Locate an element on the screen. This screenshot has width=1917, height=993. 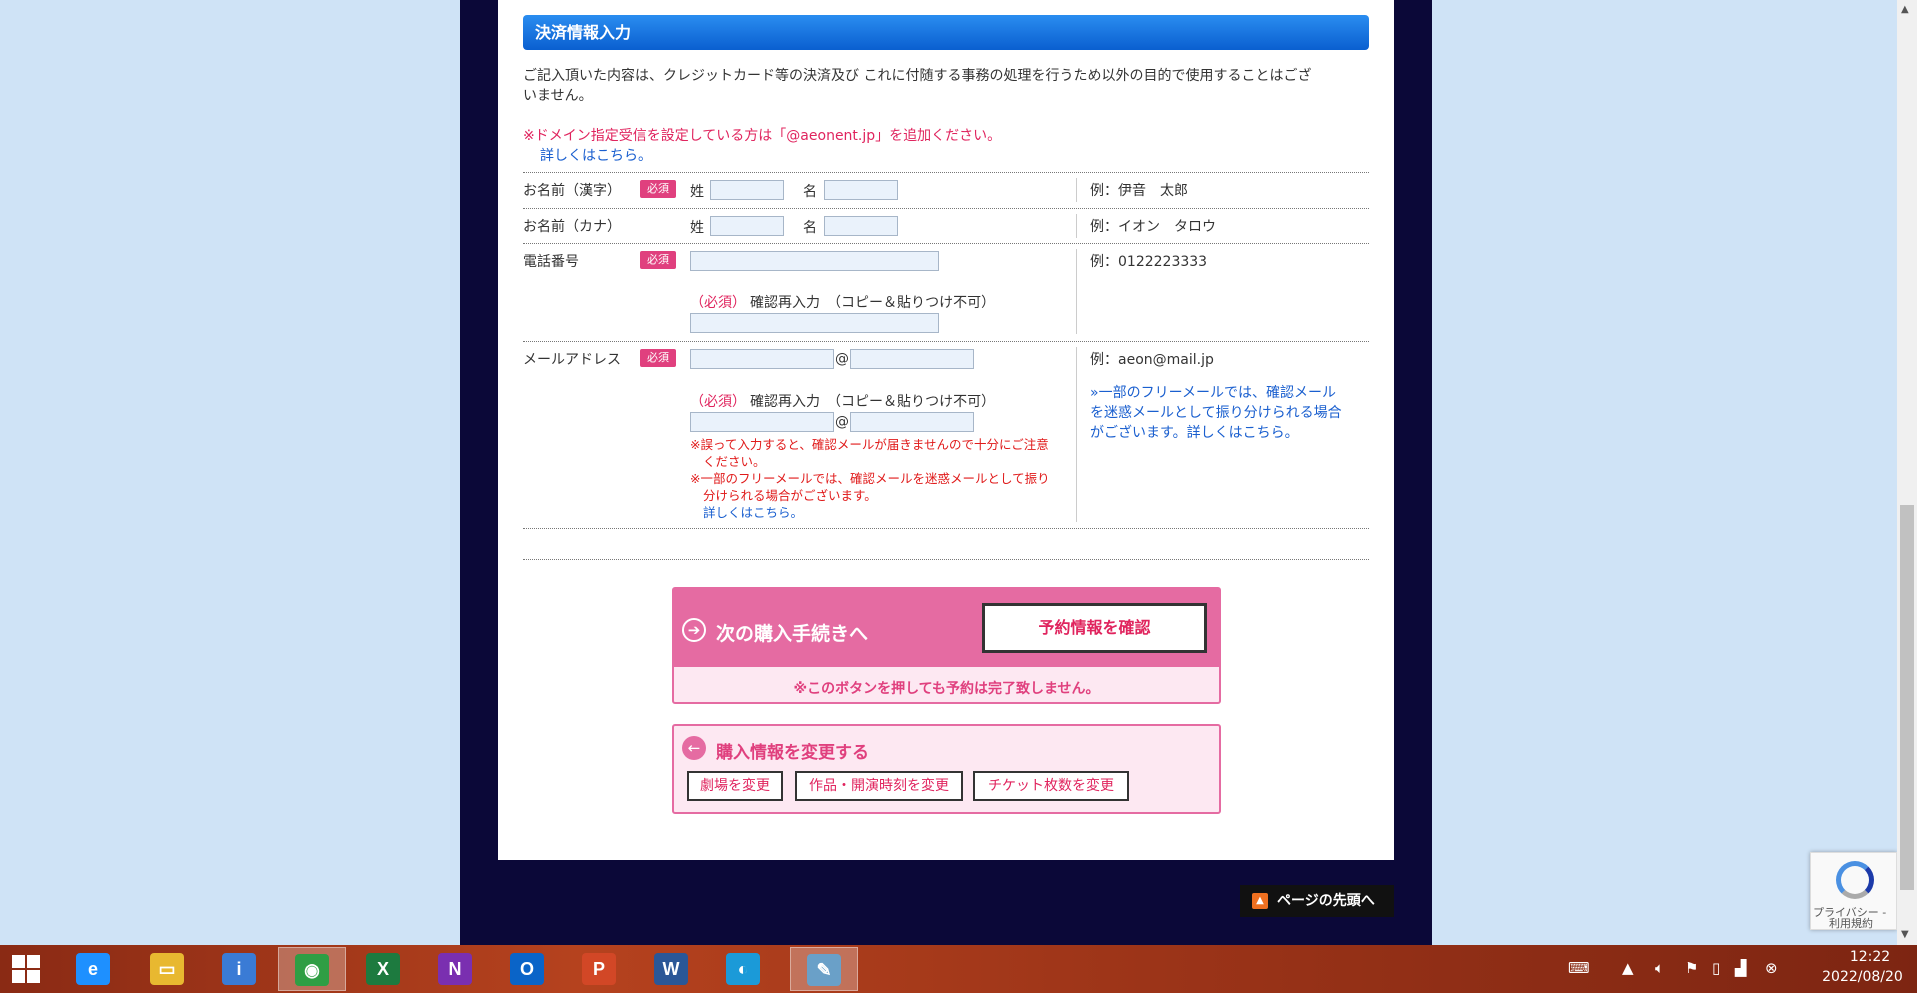
keyboard-icon: ⌨ is located at coordinates (1579, 968).